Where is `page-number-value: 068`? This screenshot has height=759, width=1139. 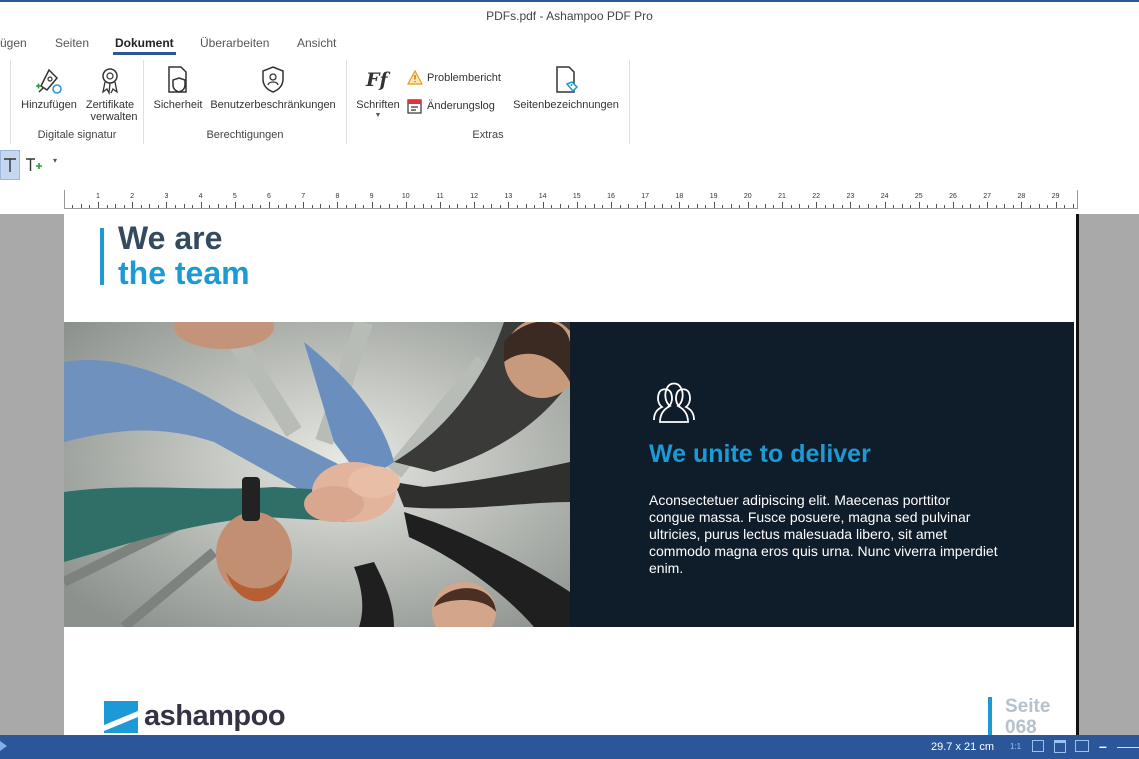 page-number-value: 068 is located at coordinates (1021, 726).